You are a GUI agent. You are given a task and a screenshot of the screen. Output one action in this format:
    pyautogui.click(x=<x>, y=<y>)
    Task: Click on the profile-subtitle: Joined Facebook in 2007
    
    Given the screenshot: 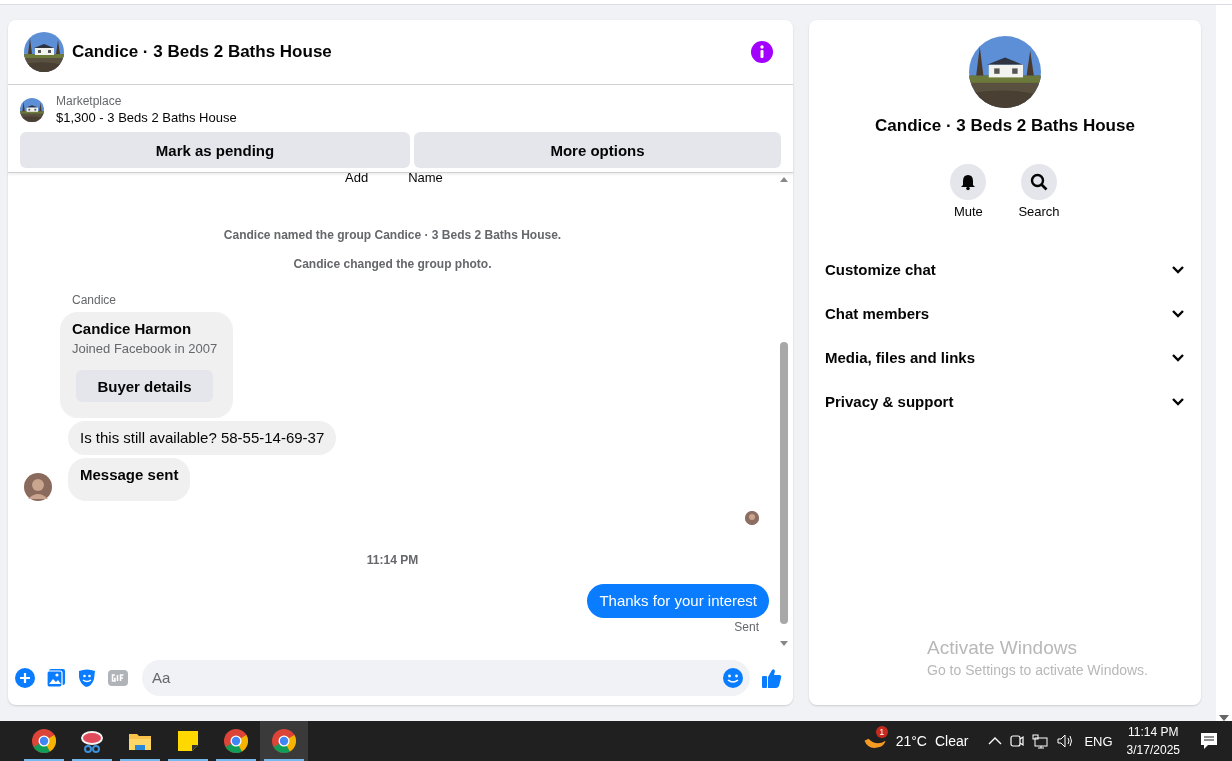 What is the action you would take?
    pyautogui.click(x=145, y=349)
    